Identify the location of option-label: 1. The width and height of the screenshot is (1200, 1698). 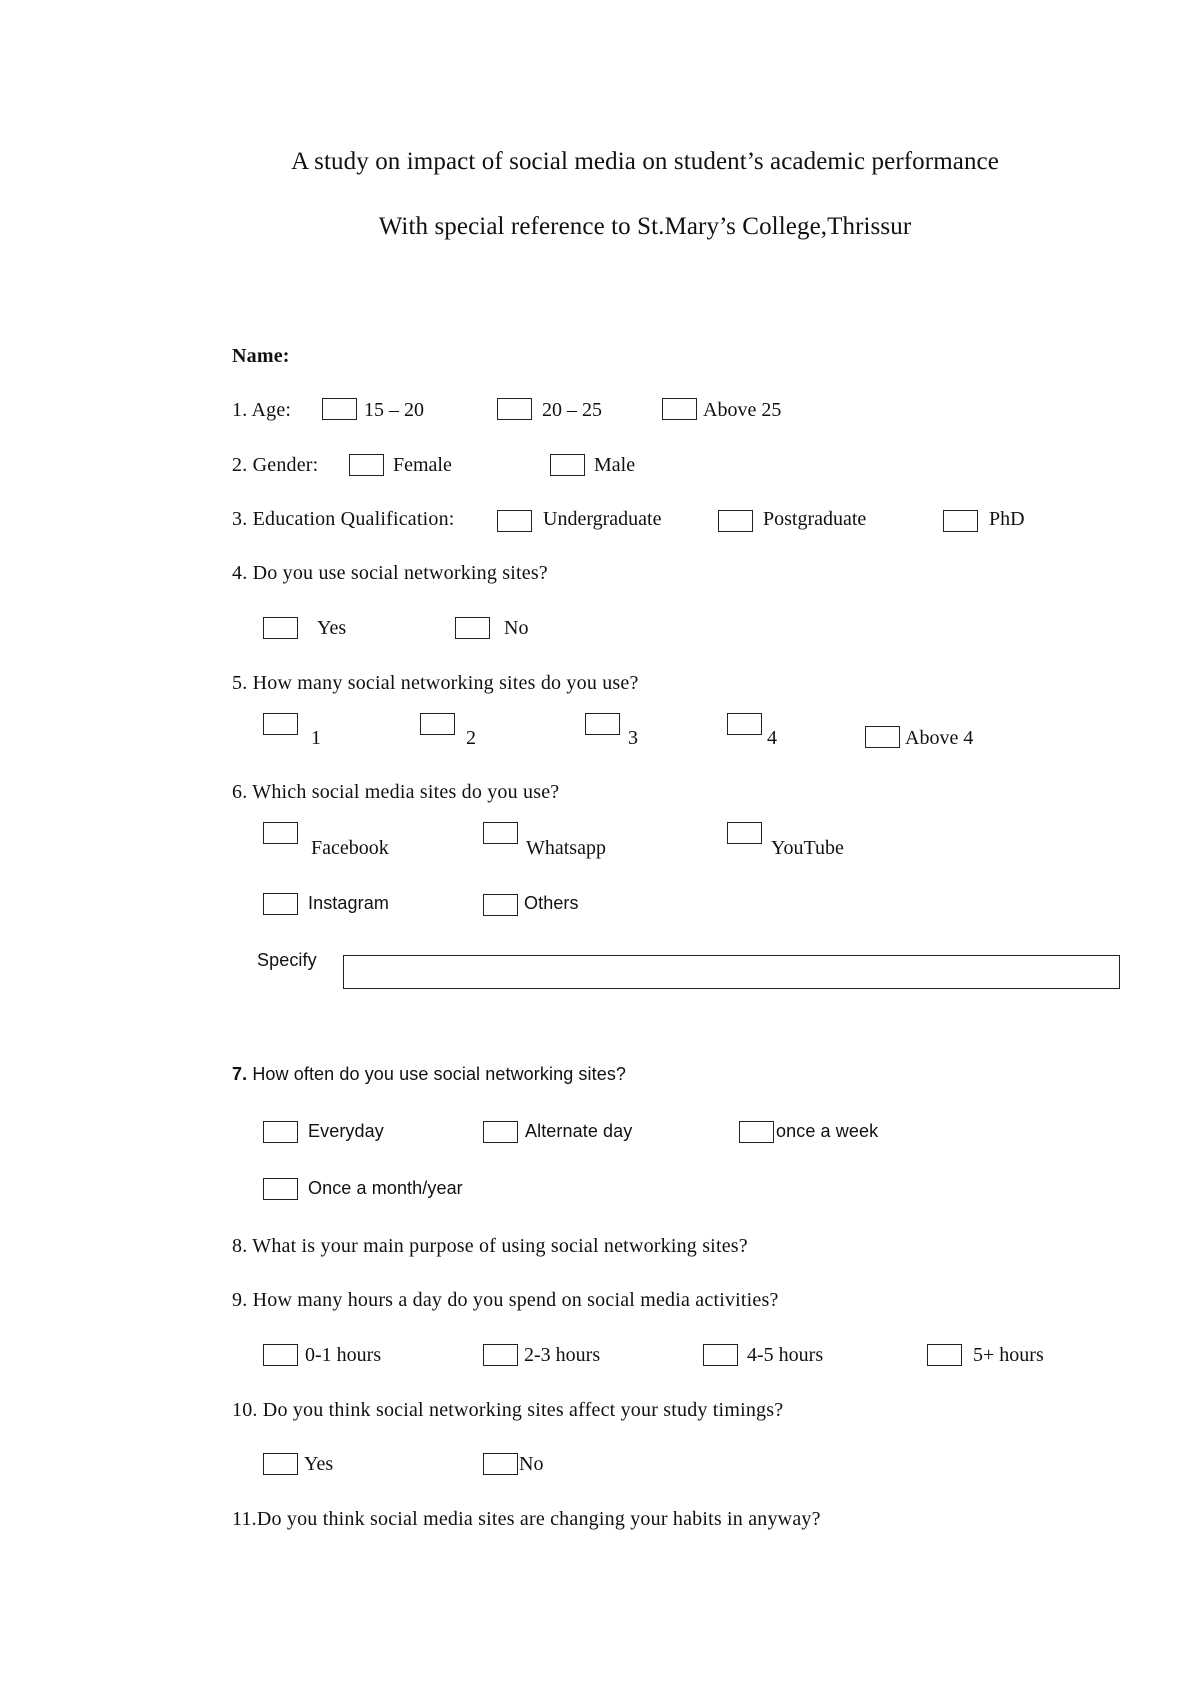
(316, 738).